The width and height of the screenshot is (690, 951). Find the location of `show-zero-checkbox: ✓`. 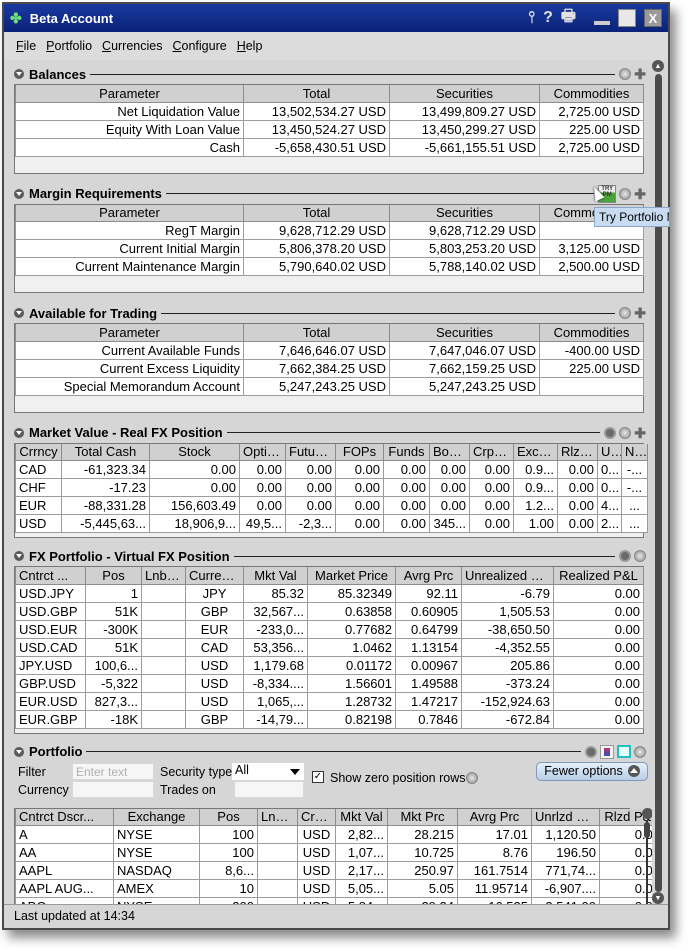

show-zero-checkbox: ✓ is located at coordinates (318, 776).